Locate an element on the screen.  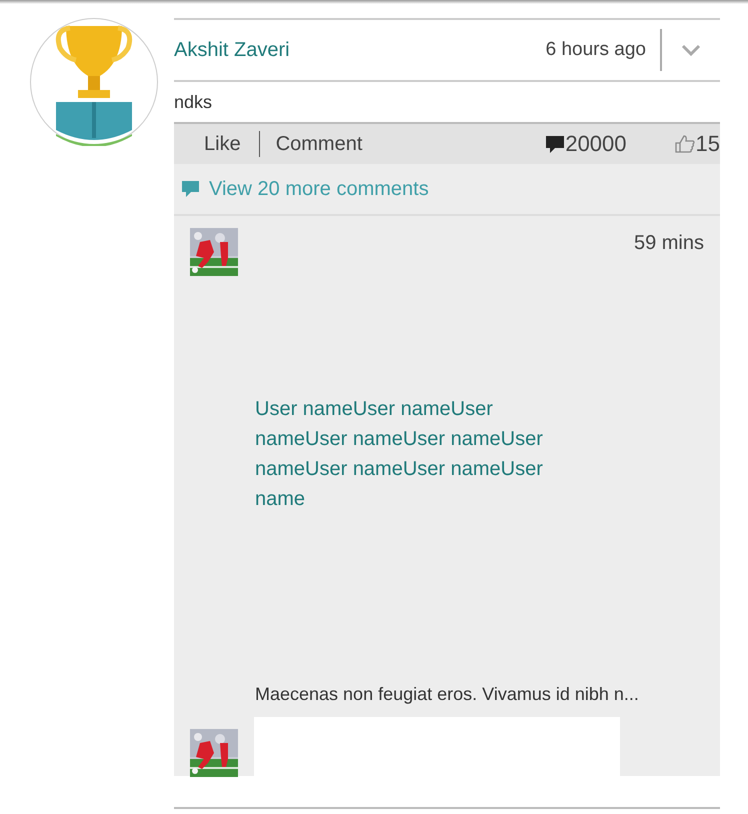
action-button: Like is located at coordinates (216, 144).